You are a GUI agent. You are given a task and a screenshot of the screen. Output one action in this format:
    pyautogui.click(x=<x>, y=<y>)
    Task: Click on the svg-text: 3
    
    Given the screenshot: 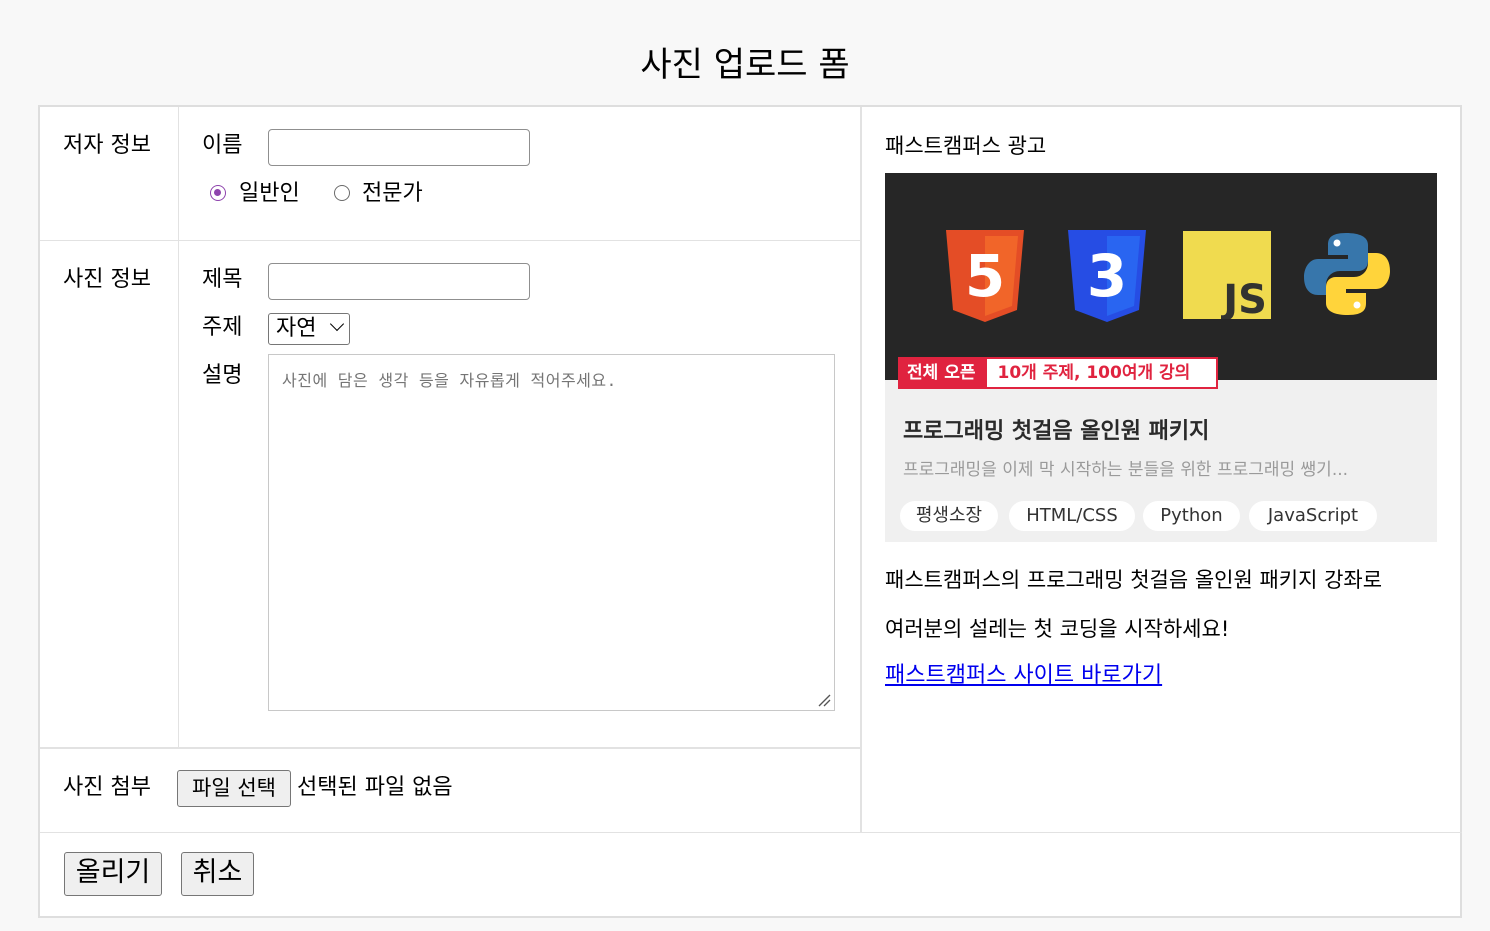 What is the action you would take?
    pyautogui.click(x=1107, y=276)
    